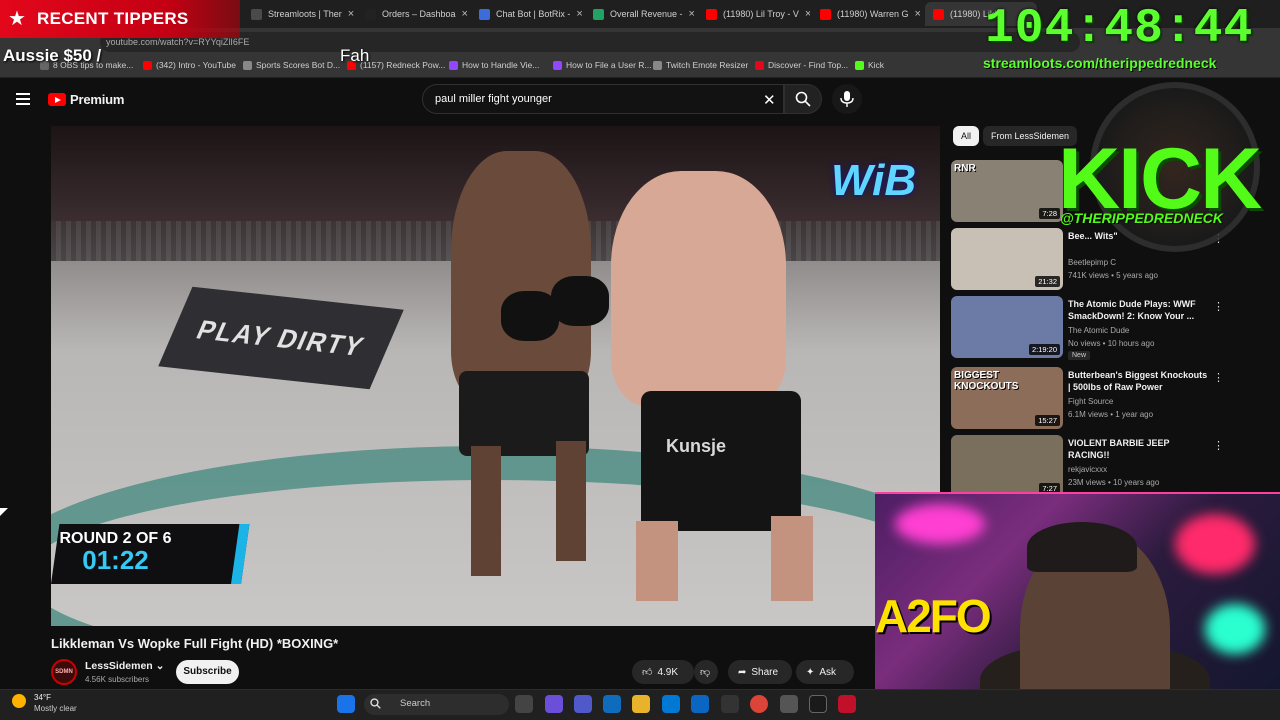 Image resolution: width=1280 pixels, height=720 pixels. I want to click on dislike-button: 👎︎, so click(706, 672).